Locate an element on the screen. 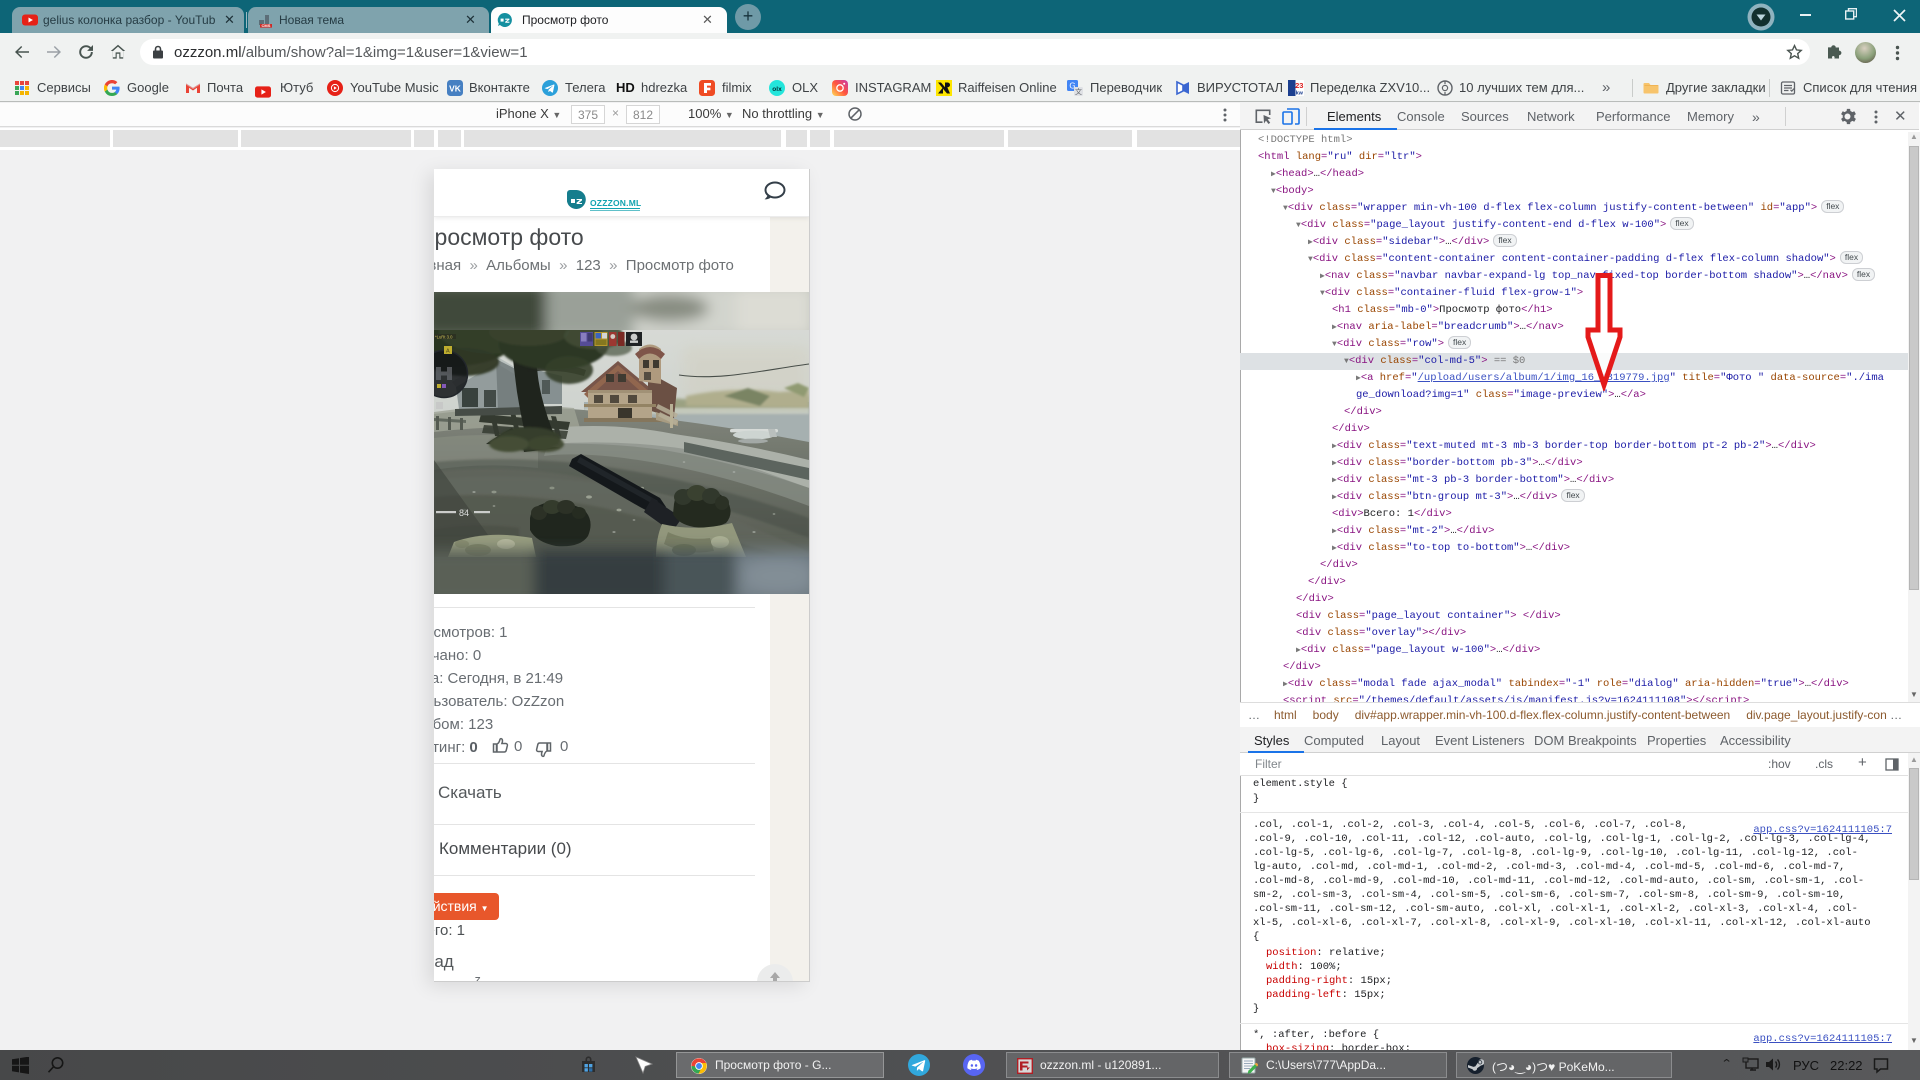 This screenshot has height=1080, width=1920. svg-text: 文 is located at coordinates (1078, 91).